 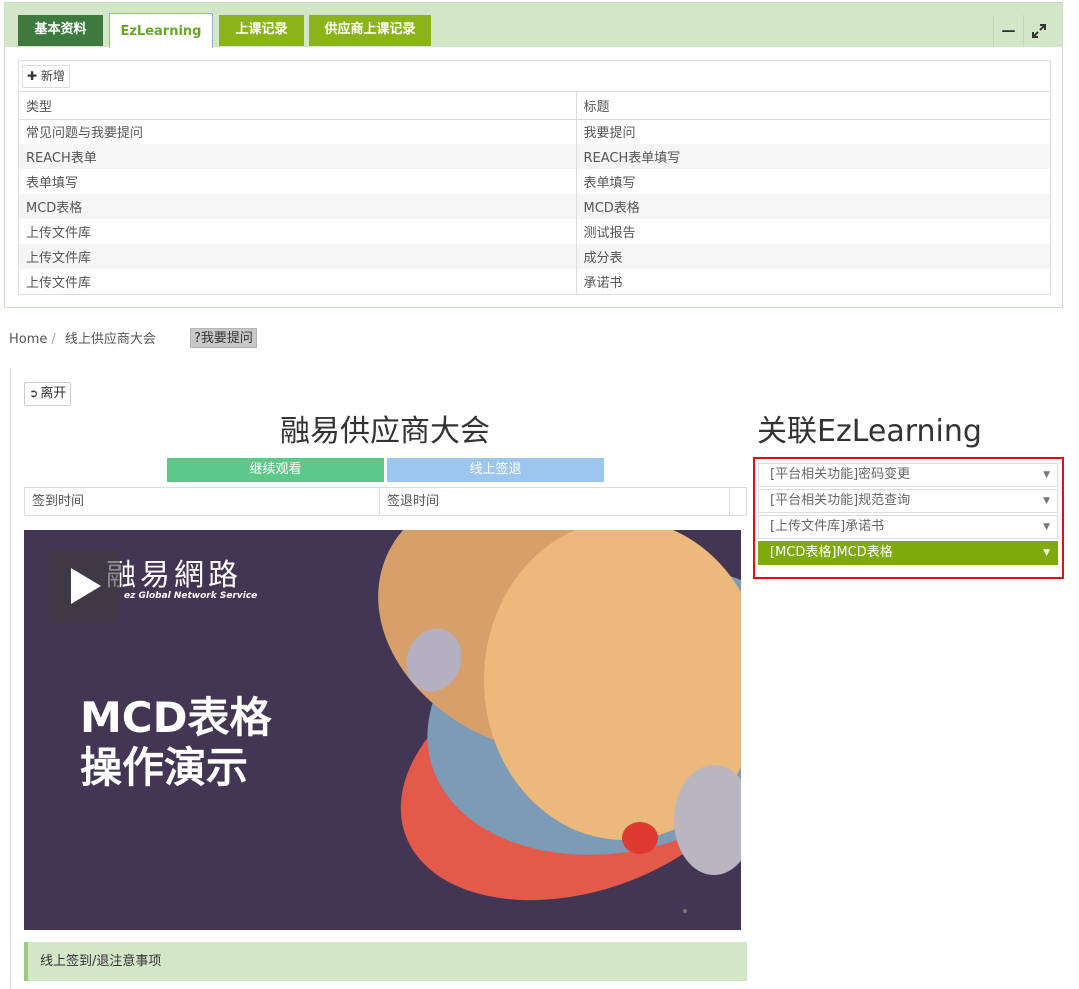 What do you see at coordinates (164, 767) in the screenshot?
I see `video-title-line2: 操作演示` at bounding box center [164, 767].